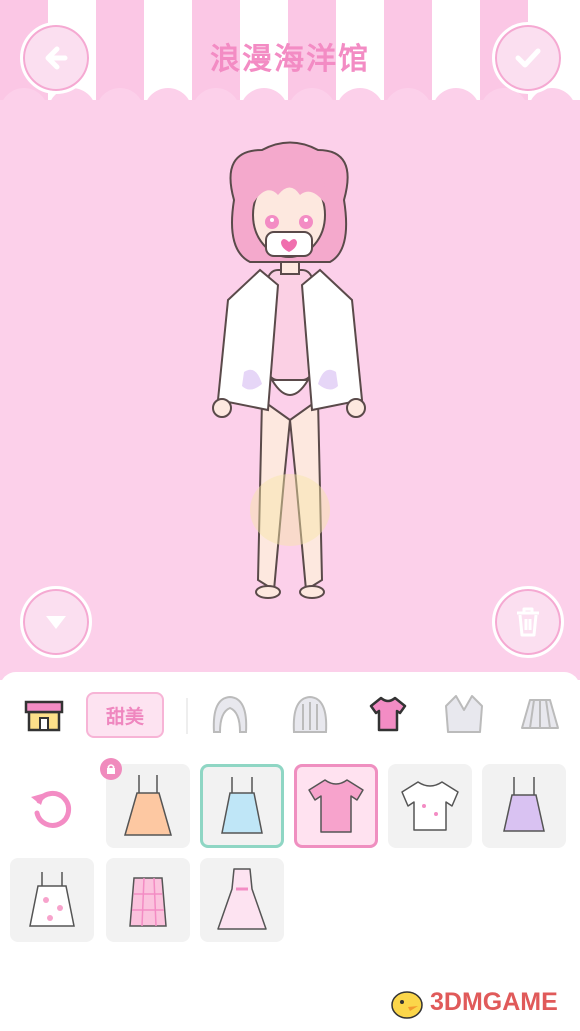 This screenshot has height=1031, width=580. I want to click on tab-hair-front, so click(230, 714).